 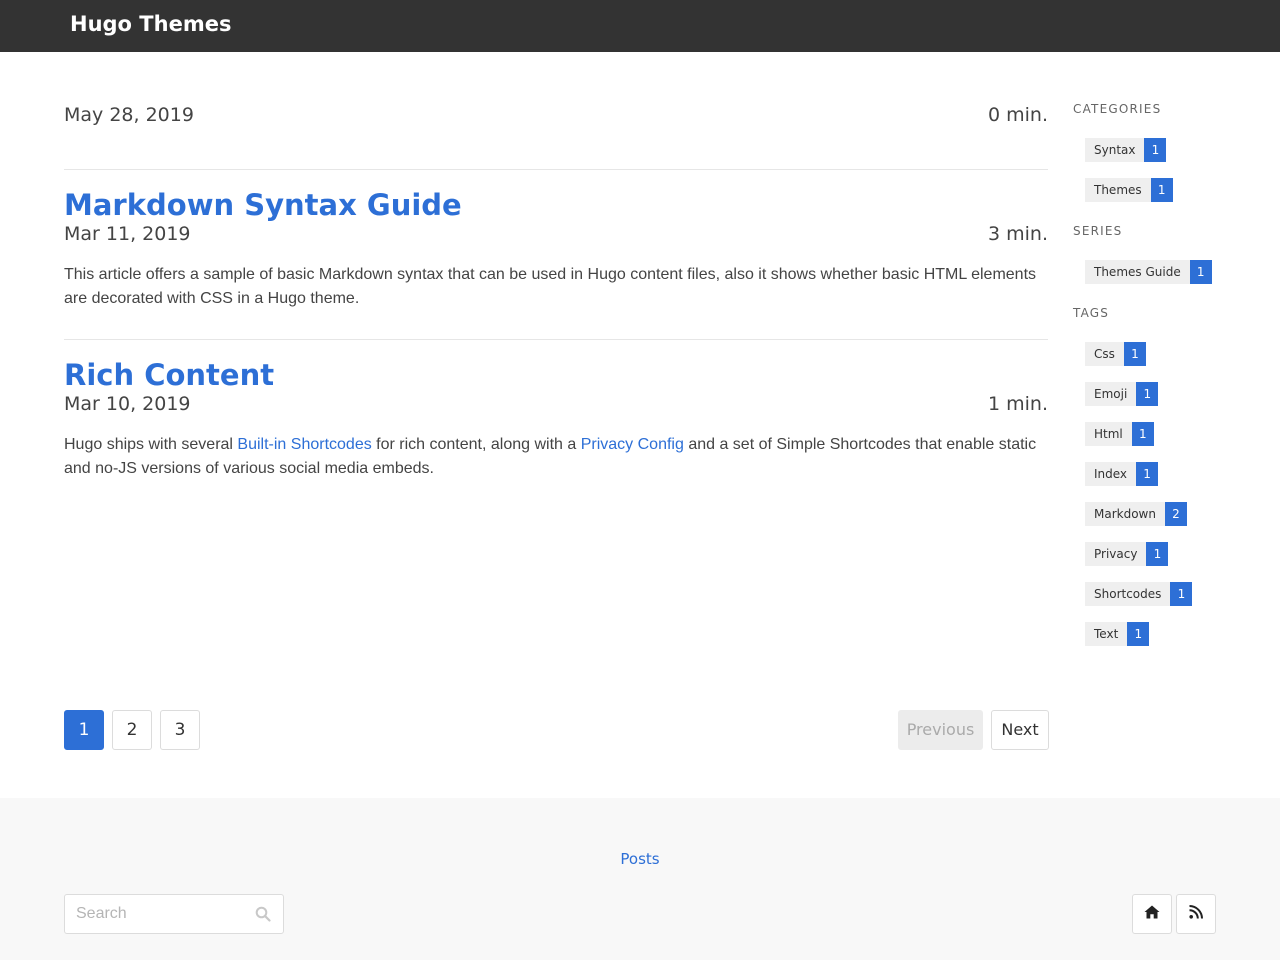 What do you see at coordinates (155, 914) in the screenshot?
I see `search-input` at bounding box center [155, 914].